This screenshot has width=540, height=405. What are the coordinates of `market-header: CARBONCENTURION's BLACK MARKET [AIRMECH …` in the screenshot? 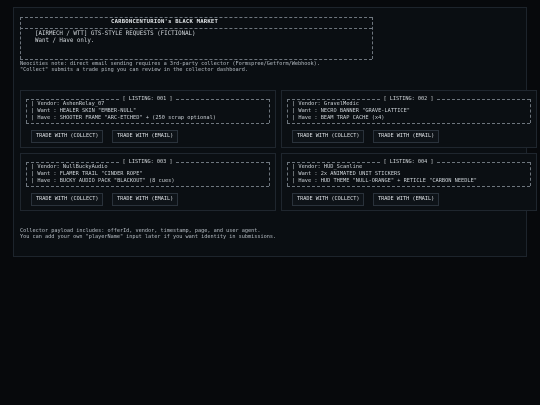 It's located at (196, 36).